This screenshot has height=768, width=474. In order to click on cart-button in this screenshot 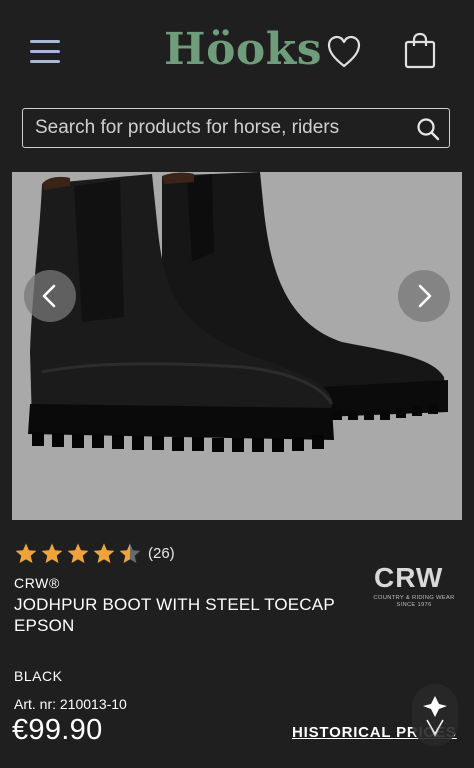, I will do `click(420, 51)`.